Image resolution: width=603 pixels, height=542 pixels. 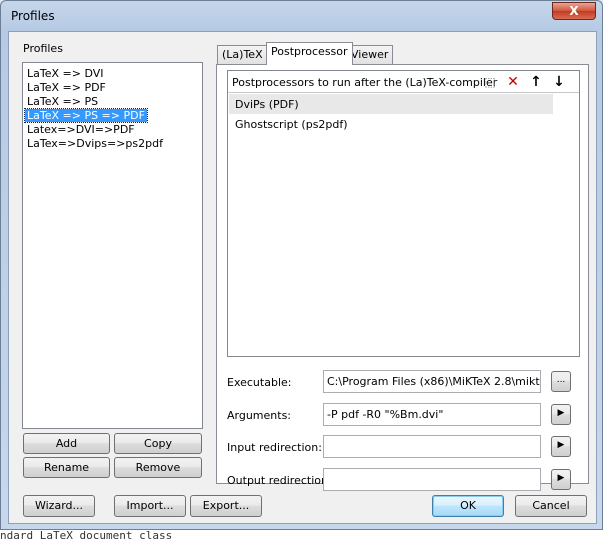 I want to click on close-button: X, so click(x=574, y=11).